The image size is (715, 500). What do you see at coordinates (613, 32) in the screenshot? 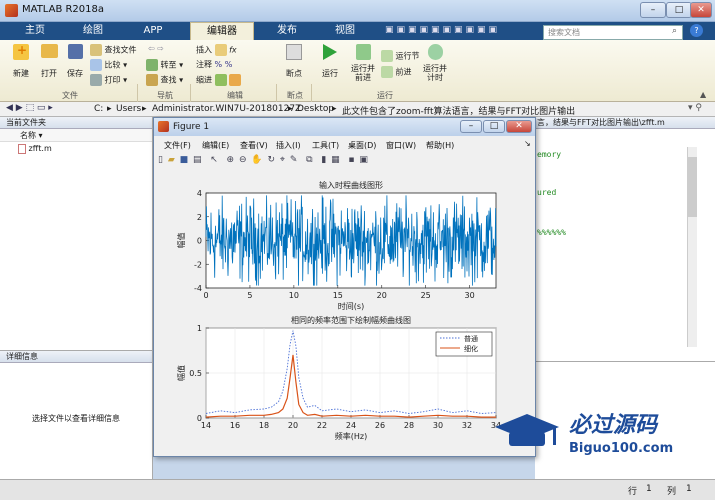
I see `search-input: 搜索文档` at bounding box center [613, 32].